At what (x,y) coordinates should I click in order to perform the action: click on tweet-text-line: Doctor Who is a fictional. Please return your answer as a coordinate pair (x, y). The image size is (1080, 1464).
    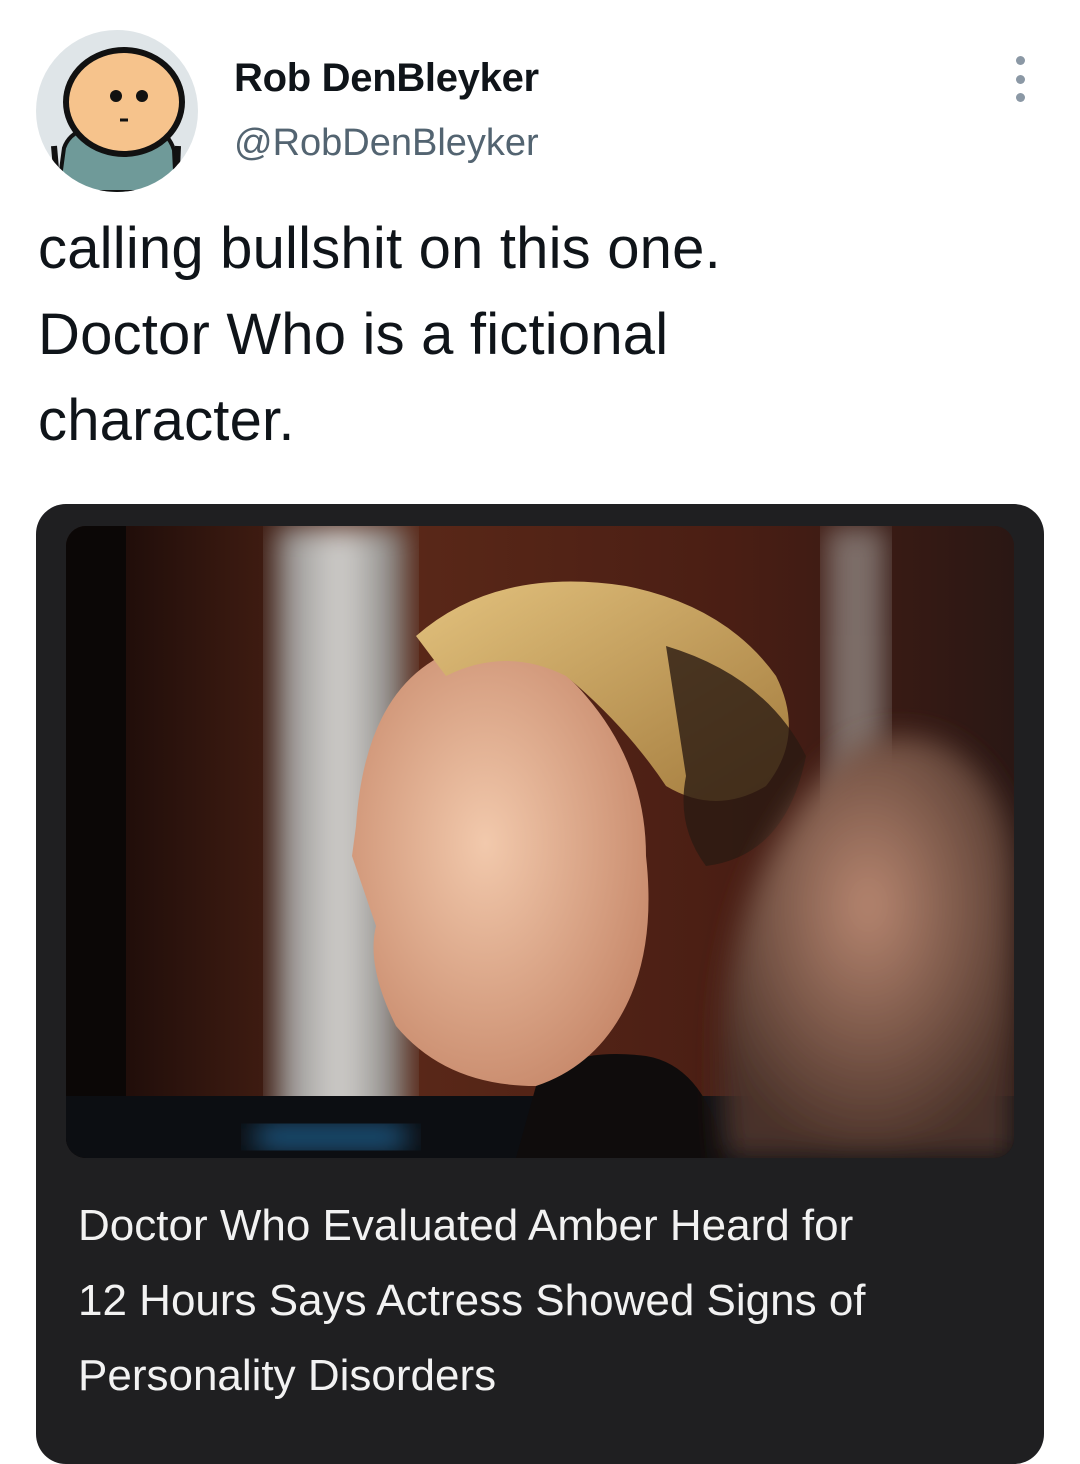
    Looking at the image, I should click on (353, 334).